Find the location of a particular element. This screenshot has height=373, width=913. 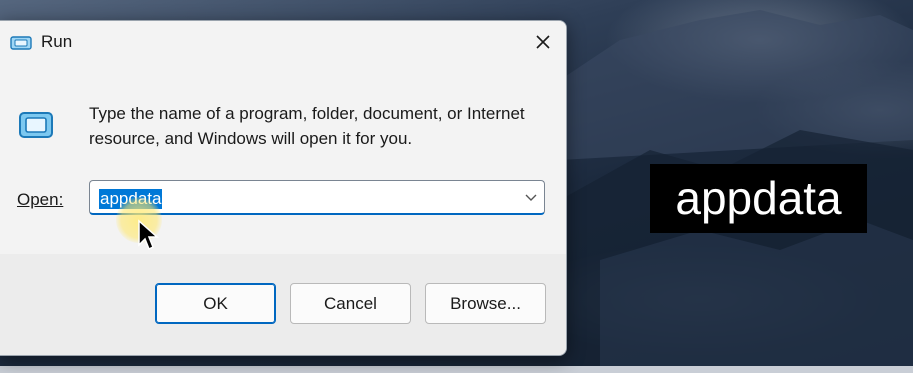

cancel-button: Cancel is located at coordinates (350, 303).